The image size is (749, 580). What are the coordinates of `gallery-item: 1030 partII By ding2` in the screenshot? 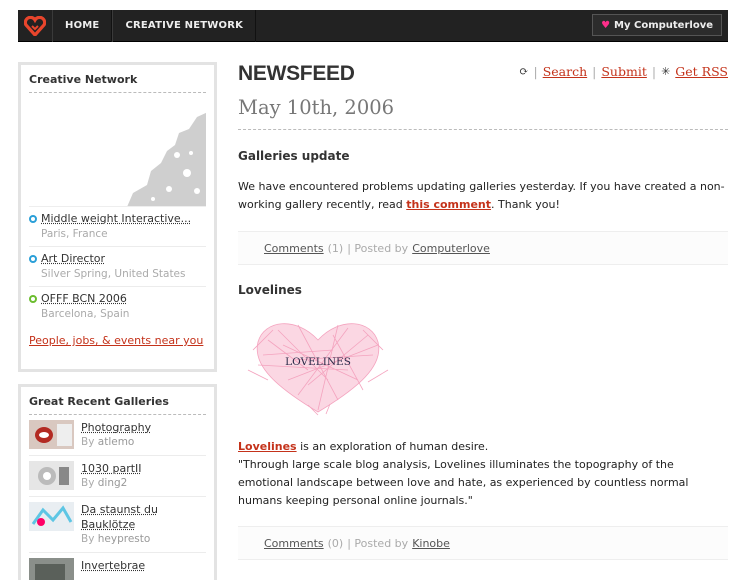 It's located at (117, 476).